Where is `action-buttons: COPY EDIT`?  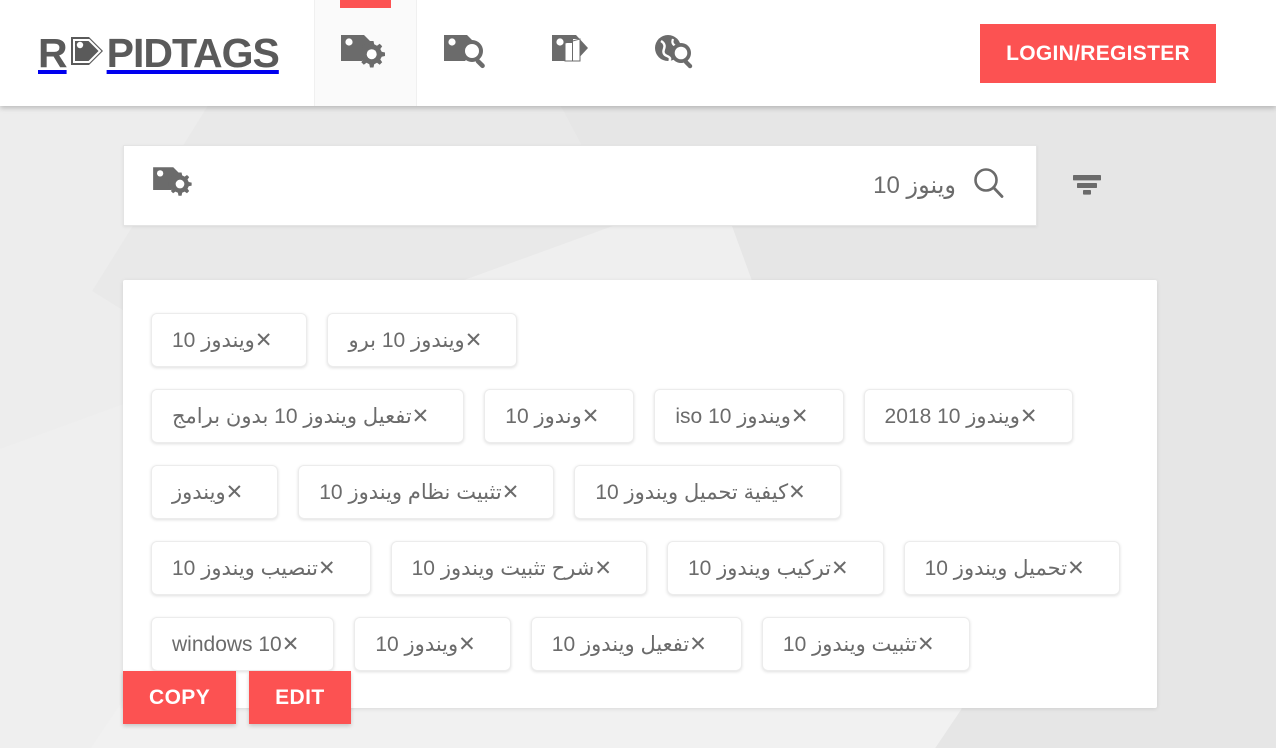 action-buttons: COPY EDIT is located at coordinates (237, 697).